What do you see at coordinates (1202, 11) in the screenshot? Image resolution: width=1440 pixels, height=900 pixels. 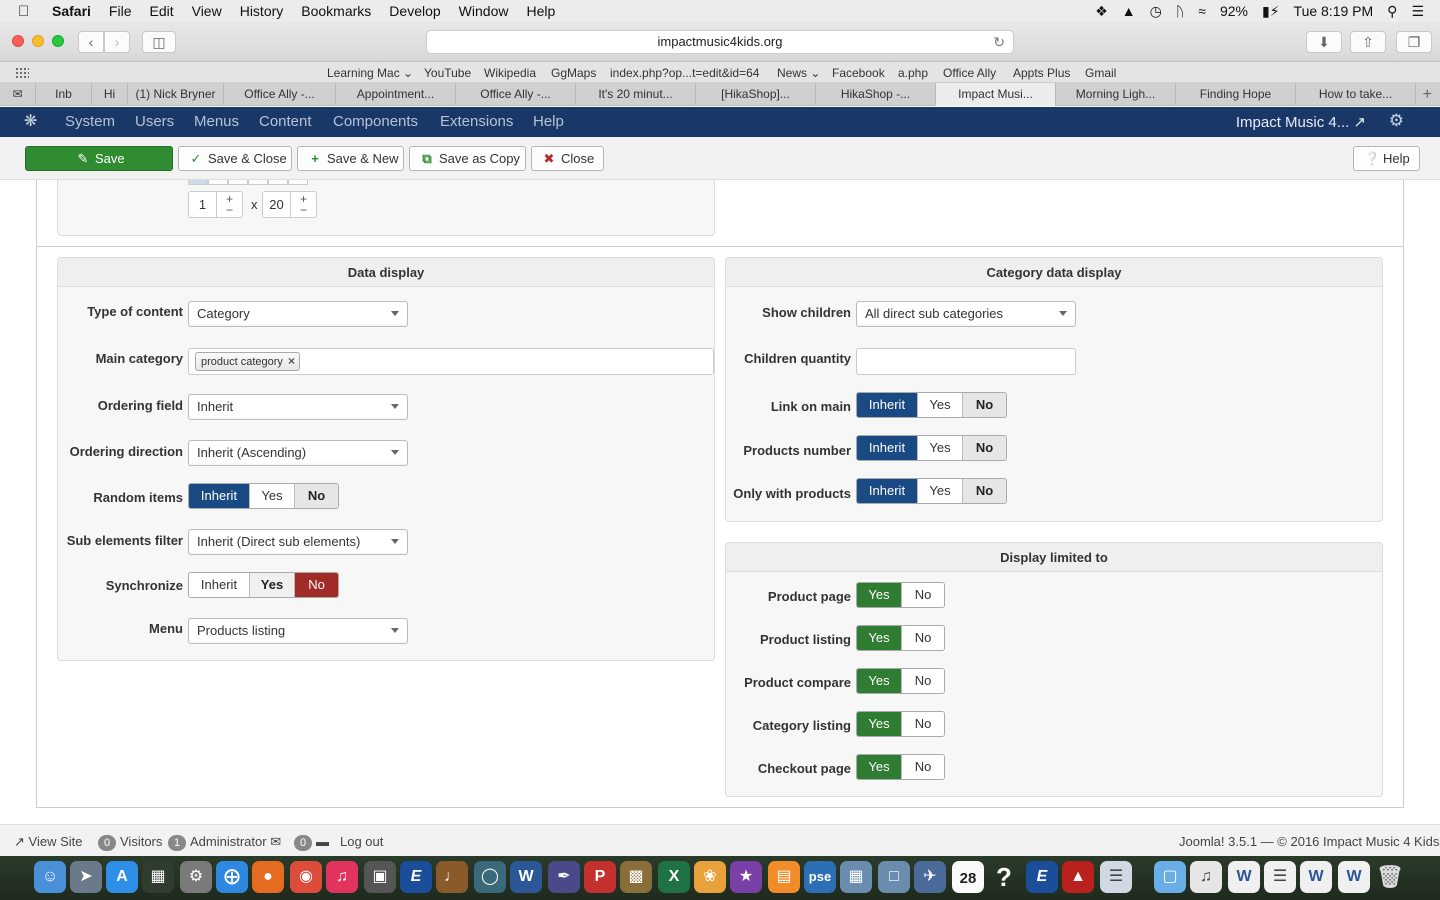 I see `wifi-icon: ≈` at bounding box center [1202, 11].